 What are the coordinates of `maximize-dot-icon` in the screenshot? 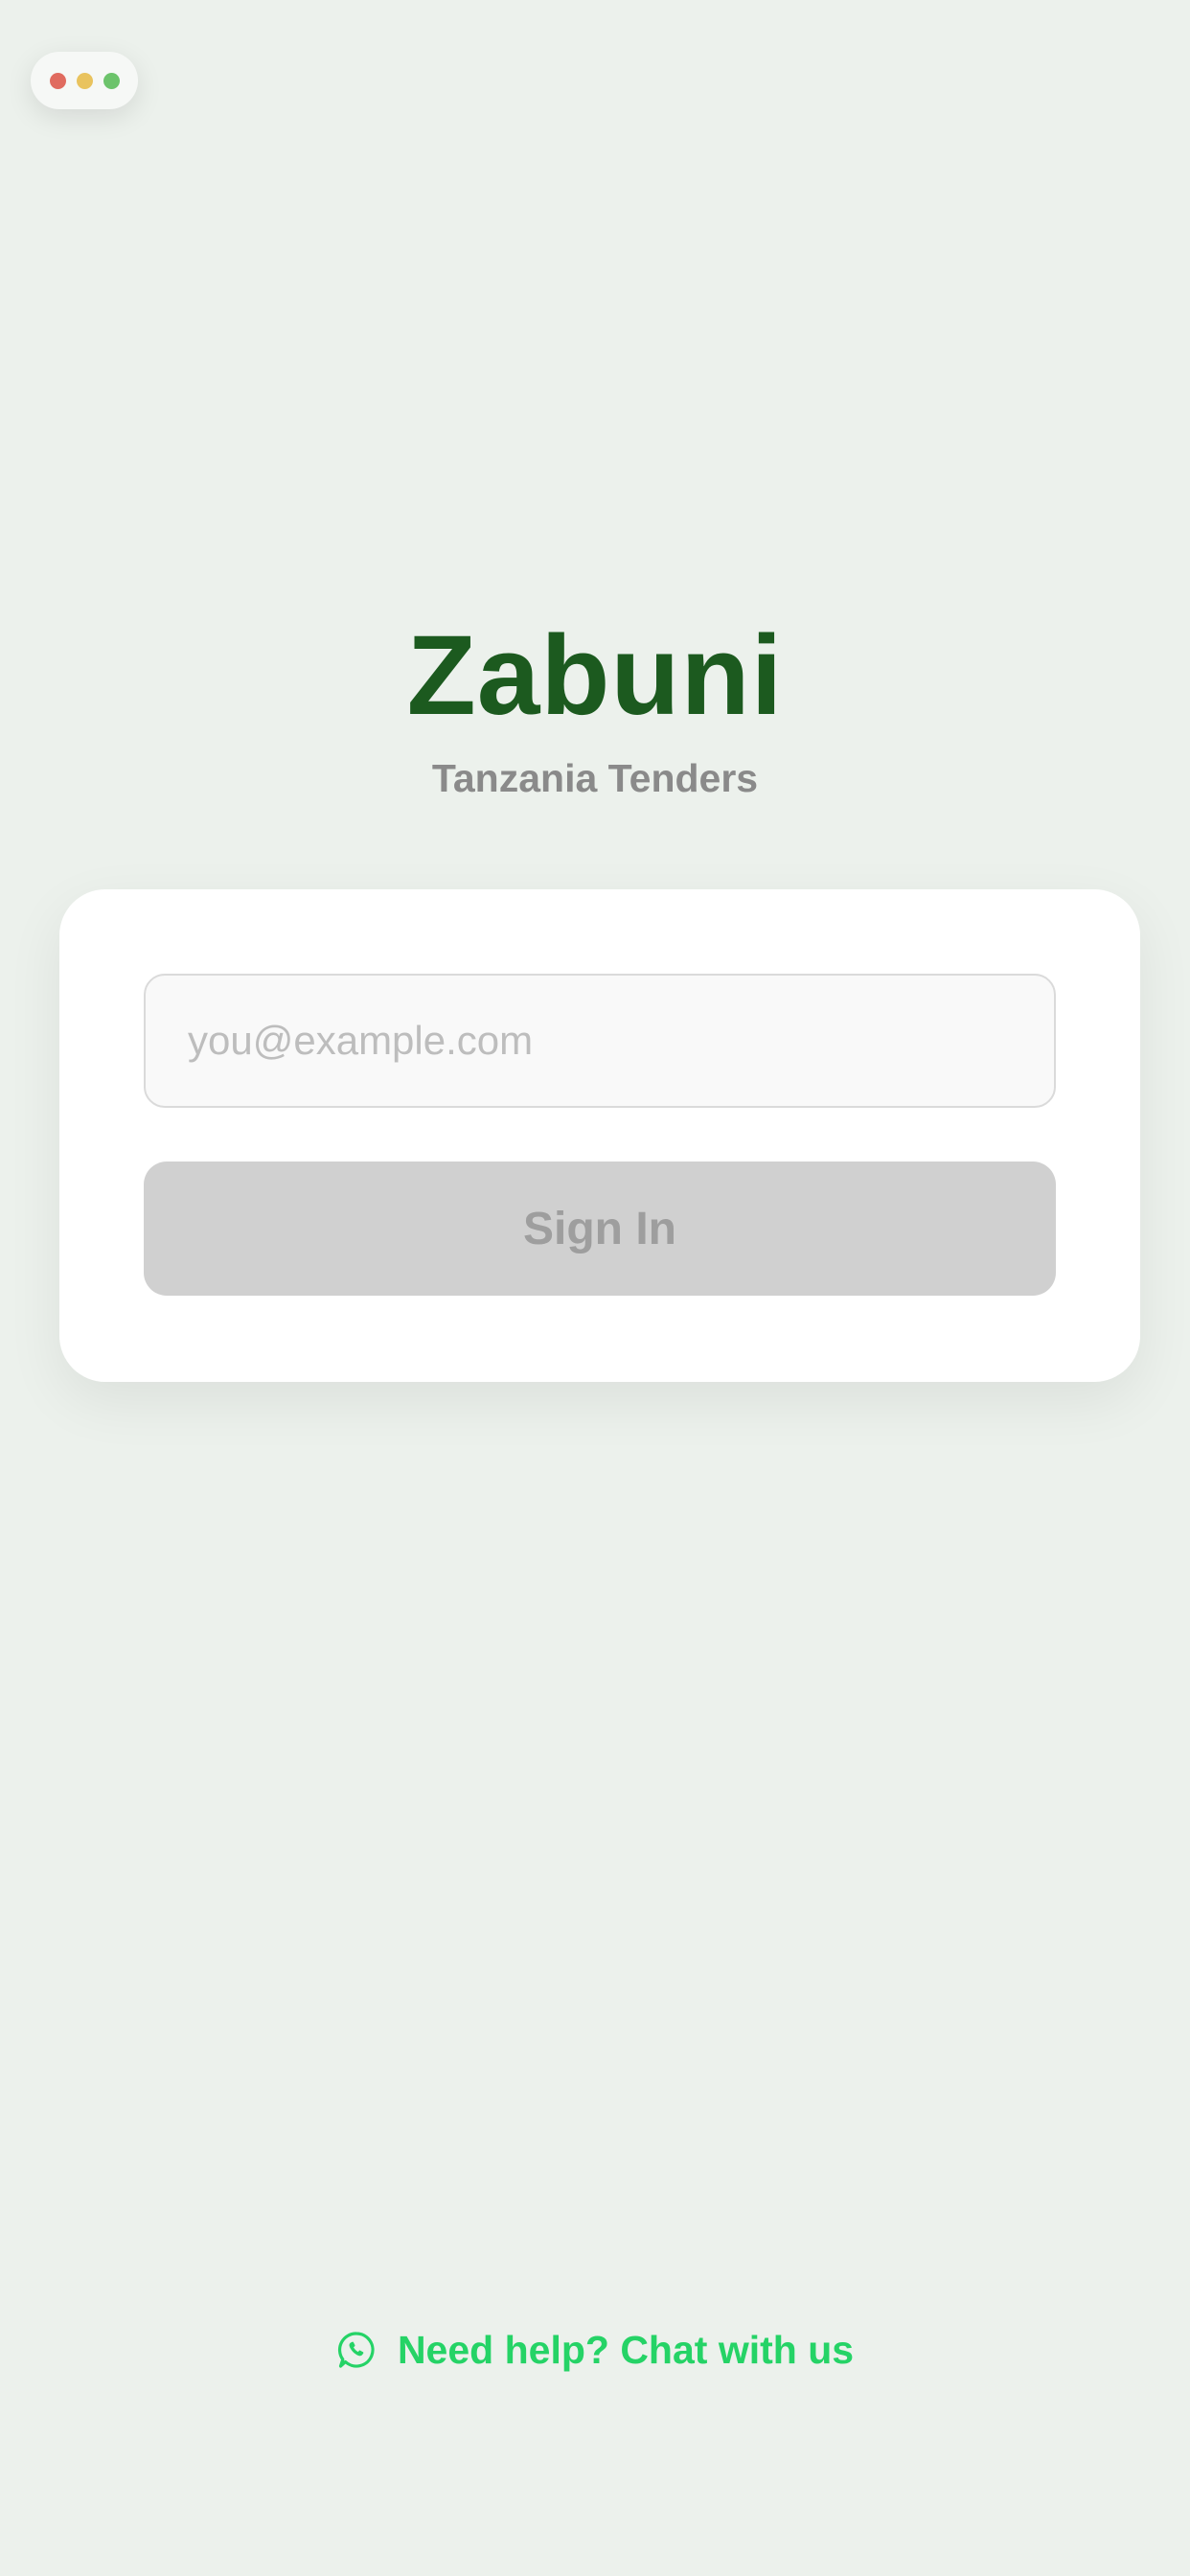 It's located at (111, 80).